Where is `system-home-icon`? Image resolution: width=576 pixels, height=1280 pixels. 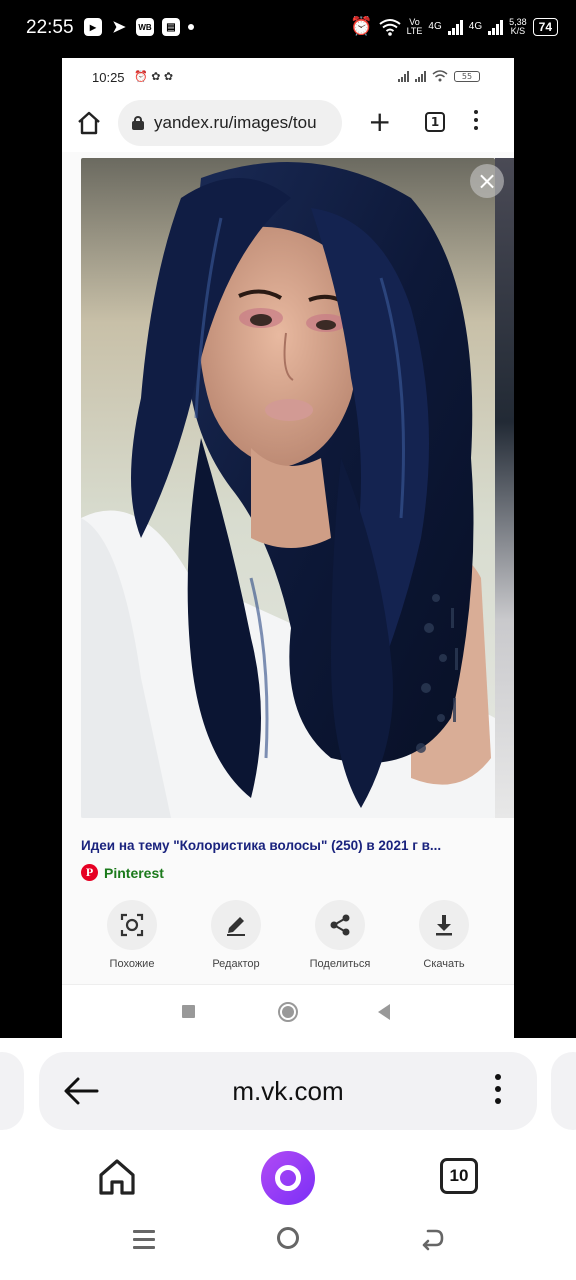
system-home-icon is located at coordinates (288, 1238).